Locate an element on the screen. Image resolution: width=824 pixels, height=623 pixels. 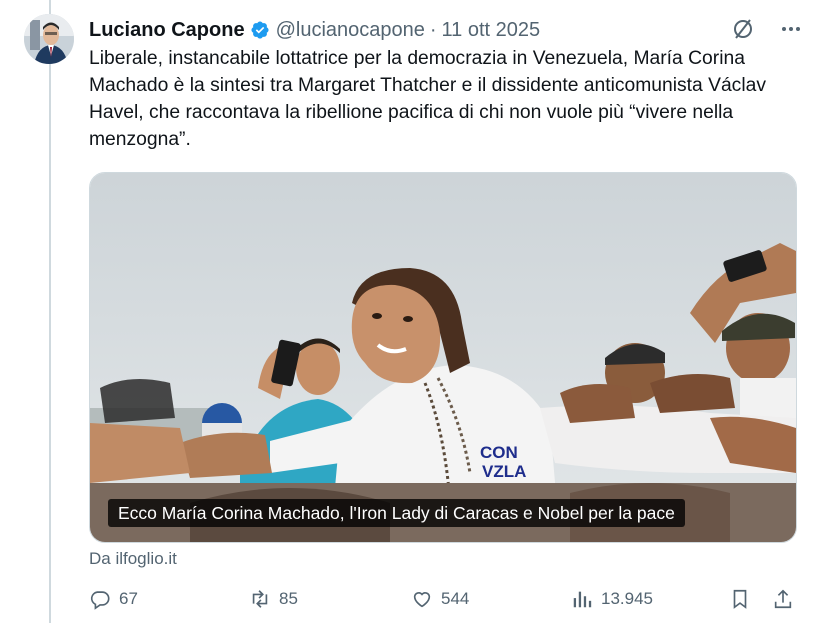
avatar-image is located at coordinates (49, 39).